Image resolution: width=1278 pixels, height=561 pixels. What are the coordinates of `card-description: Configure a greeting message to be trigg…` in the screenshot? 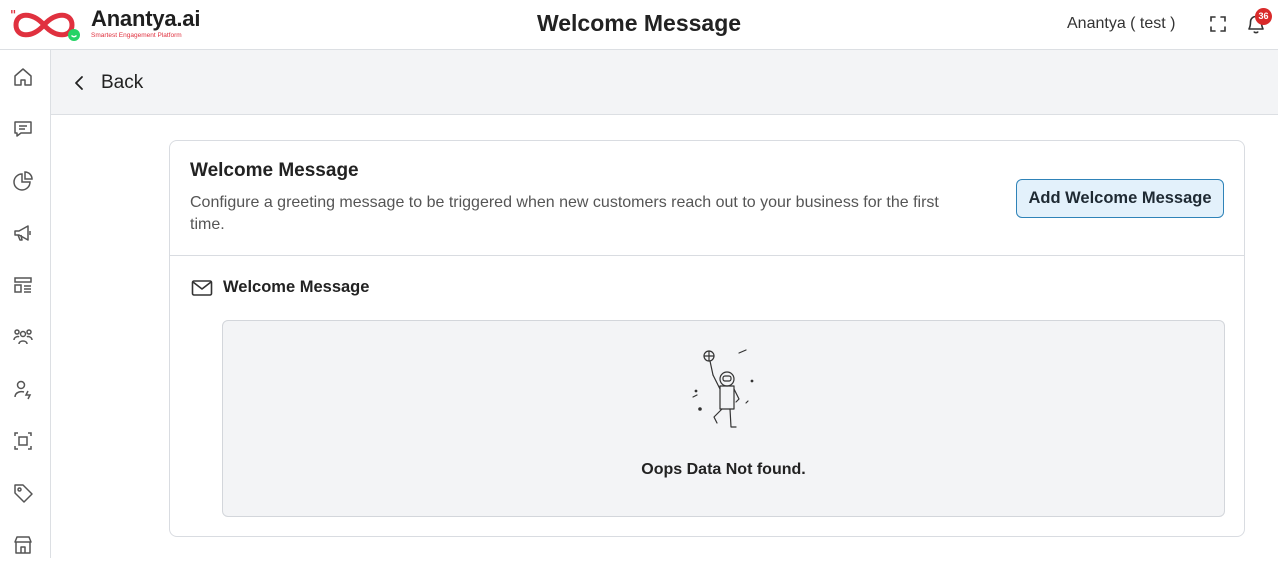 It's located at (564, 213).